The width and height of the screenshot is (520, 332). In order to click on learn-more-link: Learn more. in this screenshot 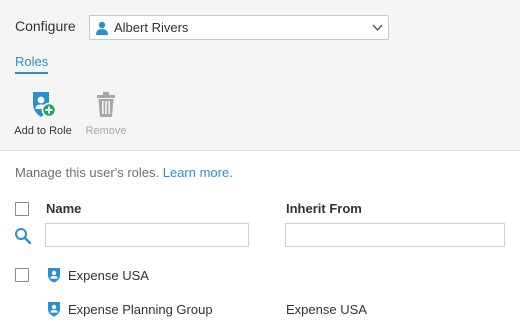, I will do `click(198, 172)`.